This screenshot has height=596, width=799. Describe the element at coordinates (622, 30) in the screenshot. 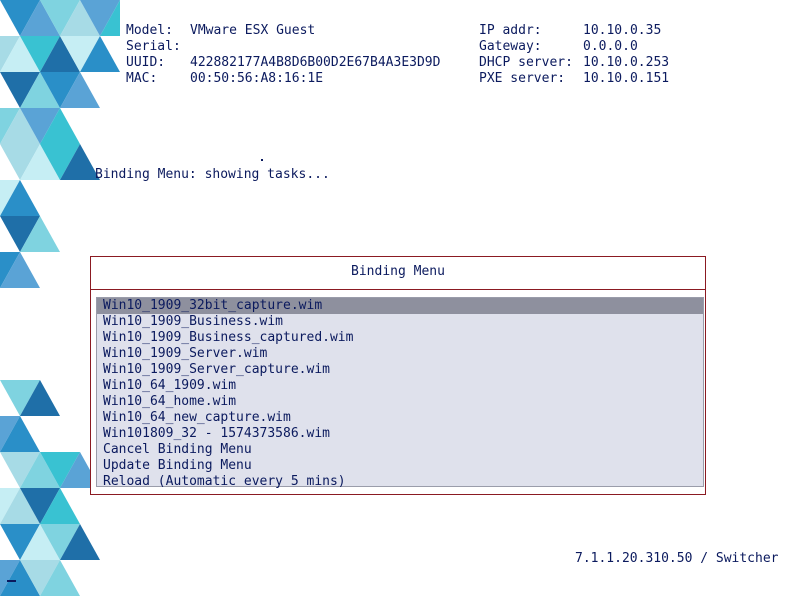

I see `ip-value: 10.10.0.35` at that location.